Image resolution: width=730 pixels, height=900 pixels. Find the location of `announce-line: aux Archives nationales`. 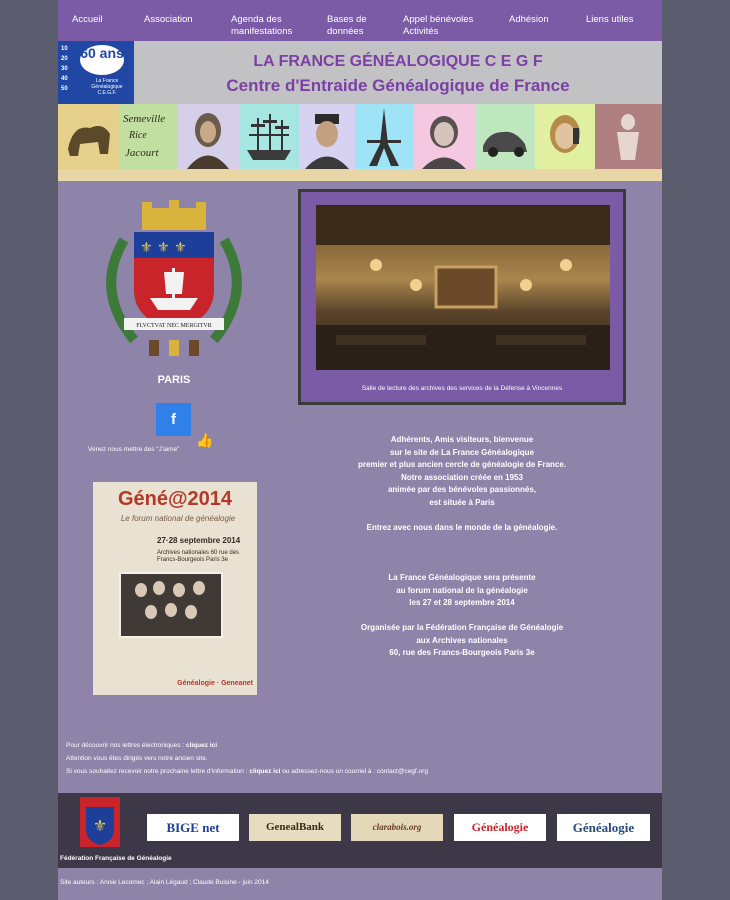

announce-line: aux Archives nationales is located at coordinates (462, 640).